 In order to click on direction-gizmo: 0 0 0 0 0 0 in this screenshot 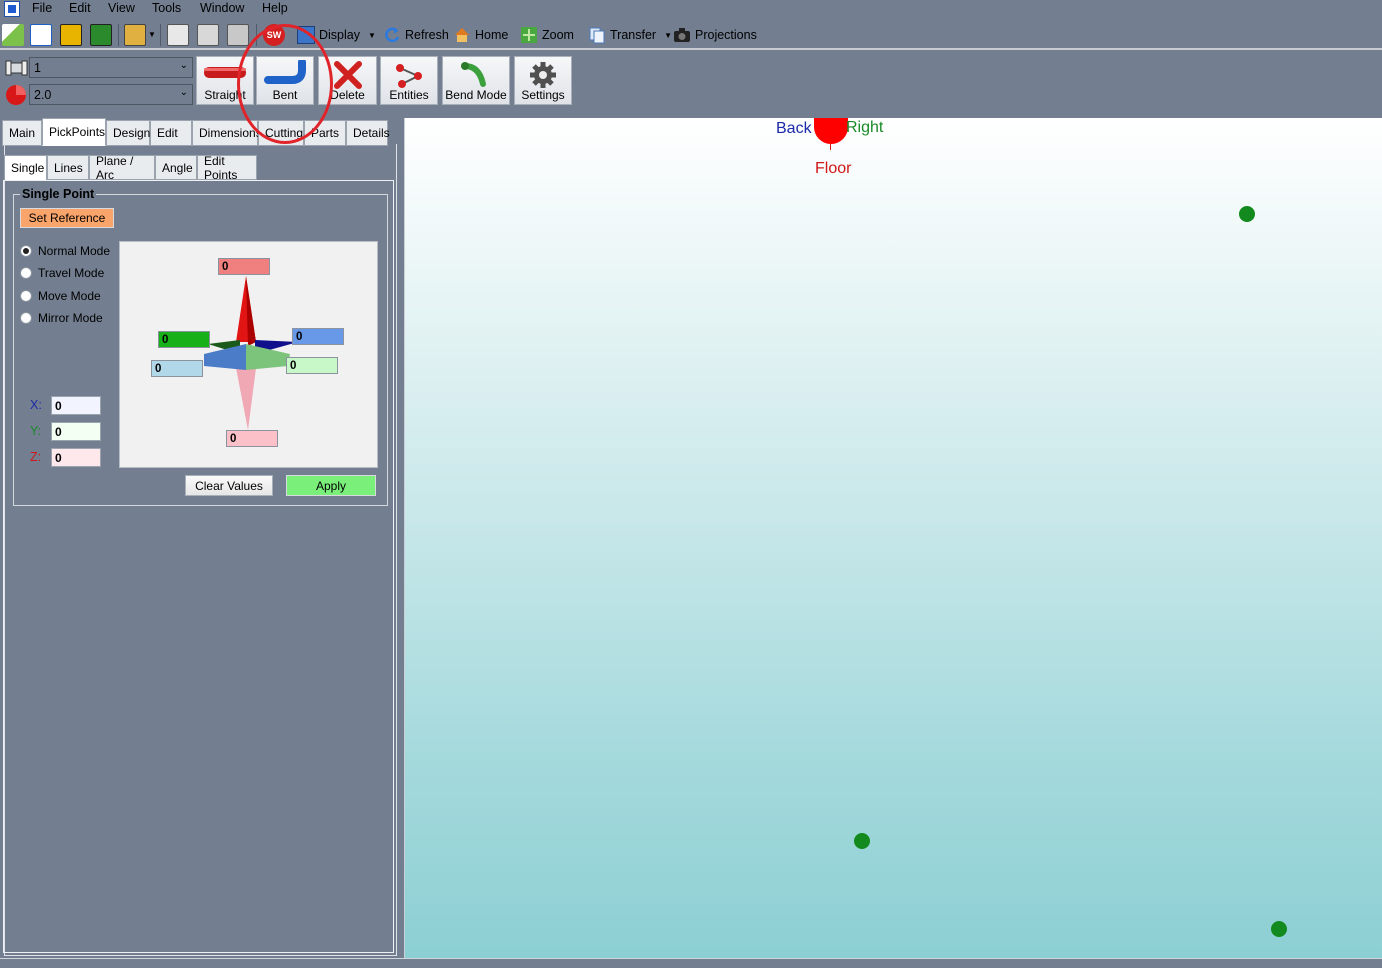, I will do `click(248, 354)`.